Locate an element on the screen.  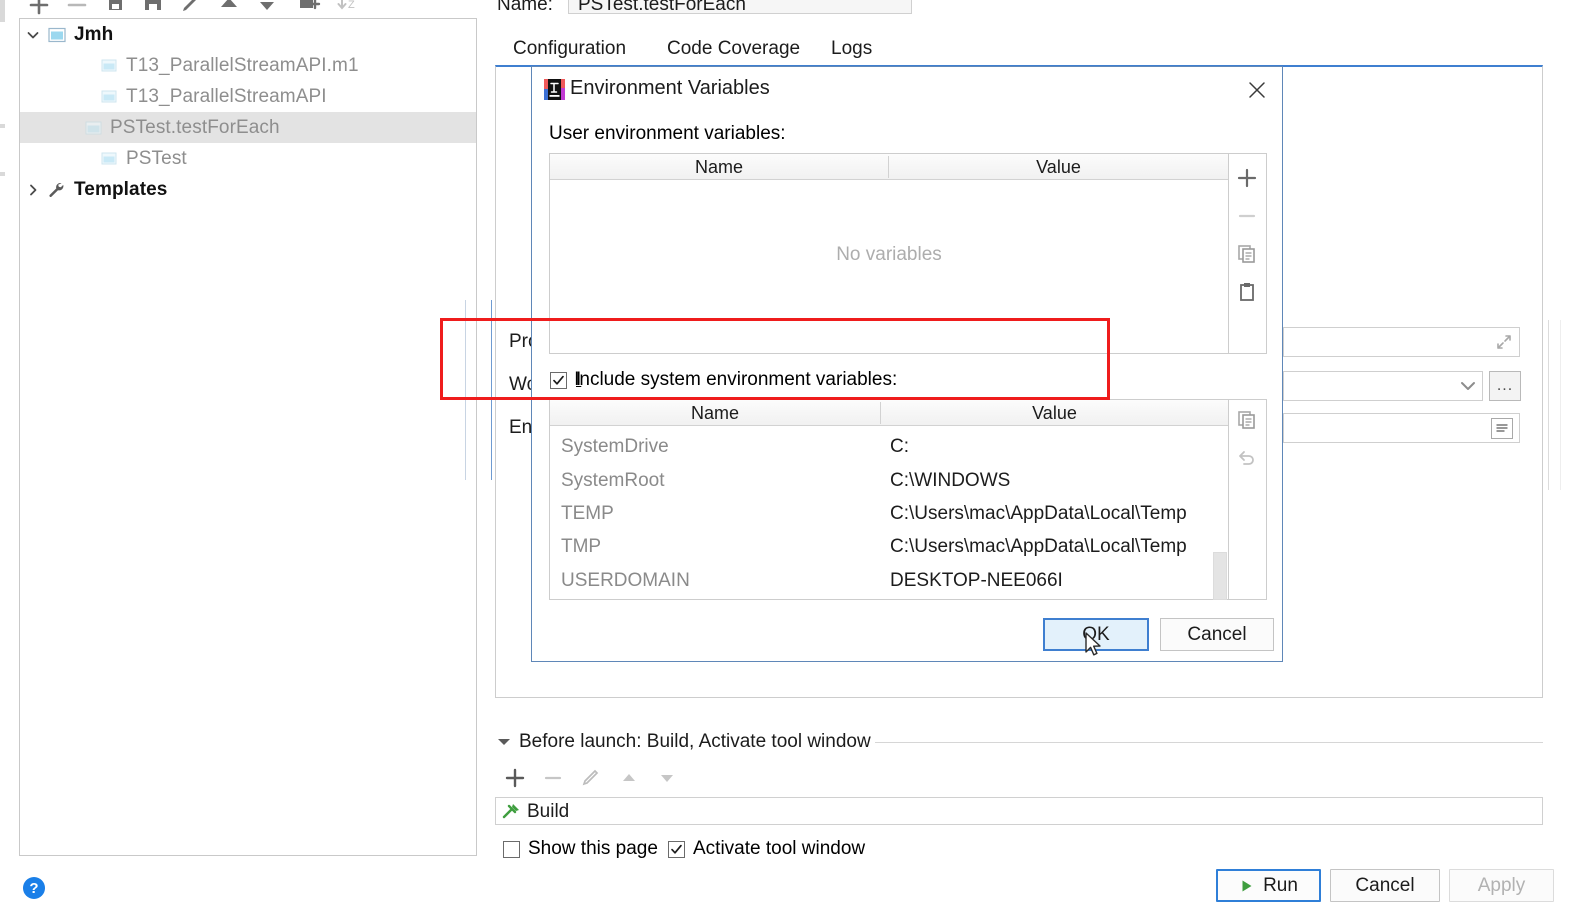
include-system-variables-checkbox: IInclude system environment variables: is located at coordinates (723, 380).